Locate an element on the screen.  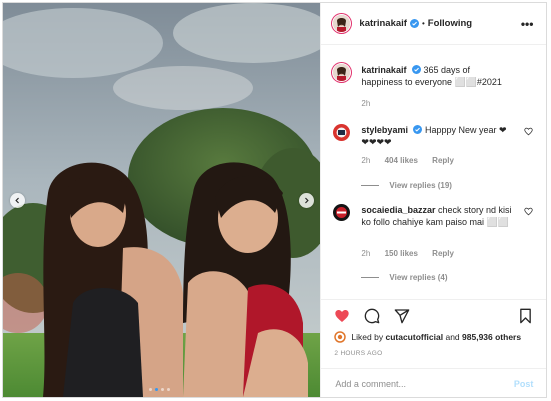
add-comment-input is located at coordinates (424, 383).